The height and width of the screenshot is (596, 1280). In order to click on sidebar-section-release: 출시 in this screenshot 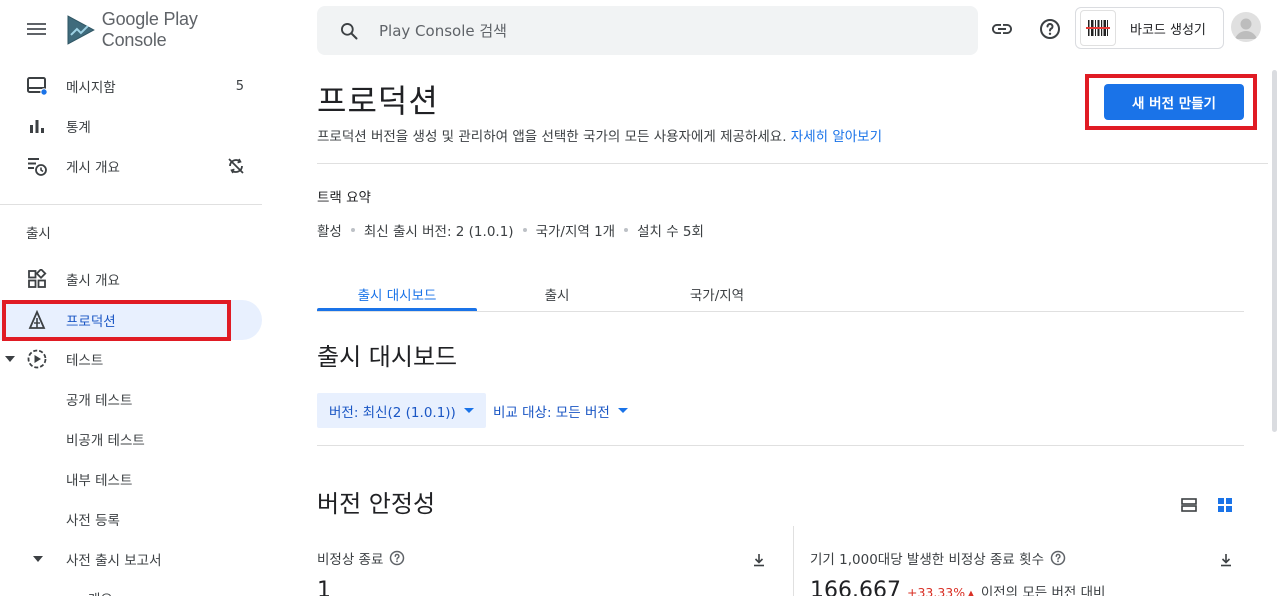, I will do `click(38, 234)`.